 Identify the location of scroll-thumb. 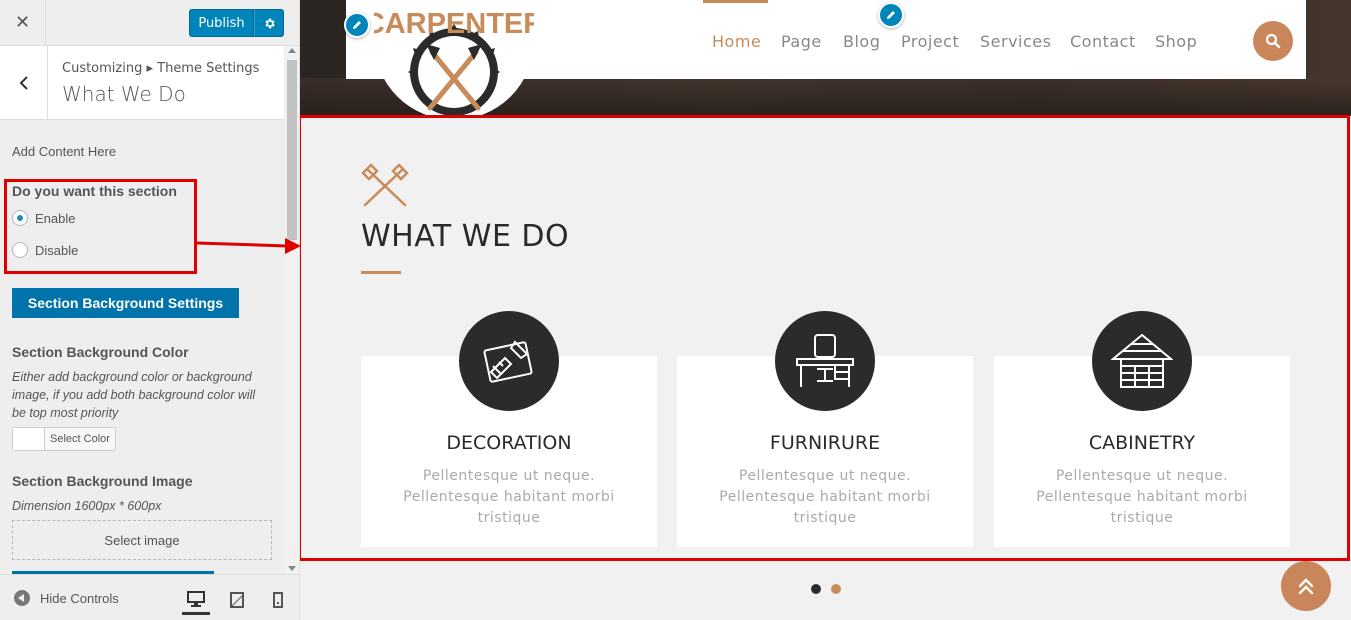
(292, 150).